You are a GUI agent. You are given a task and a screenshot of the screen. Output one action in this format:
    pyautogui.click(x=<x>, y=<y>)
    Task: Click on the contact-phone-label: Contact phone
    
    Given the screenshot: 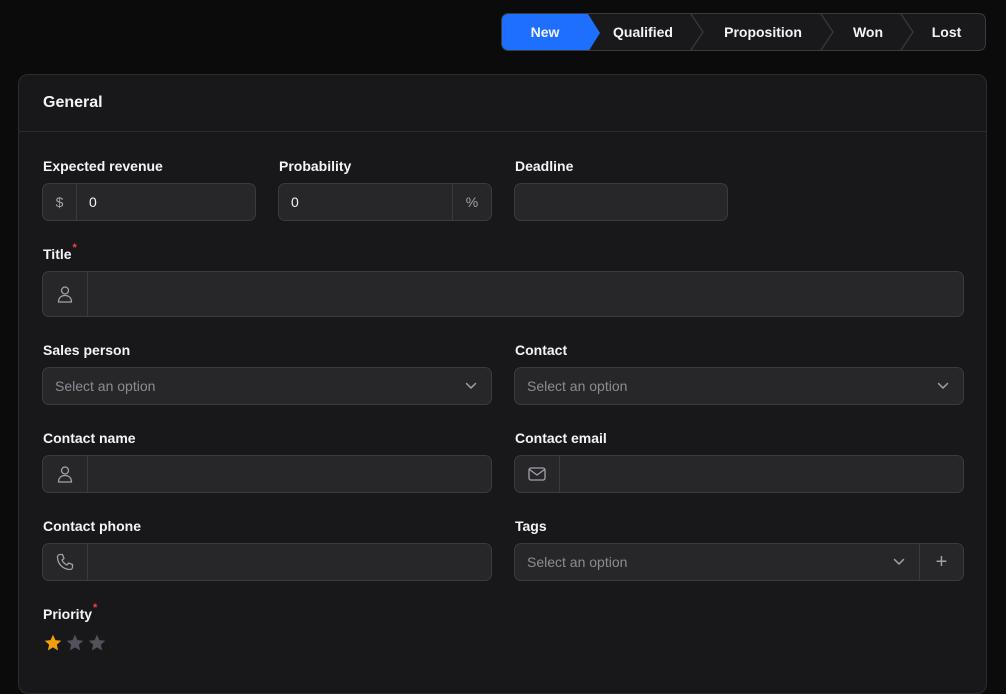 What is the action you would take?
    pyautogui.click(x=92, y=526)
    